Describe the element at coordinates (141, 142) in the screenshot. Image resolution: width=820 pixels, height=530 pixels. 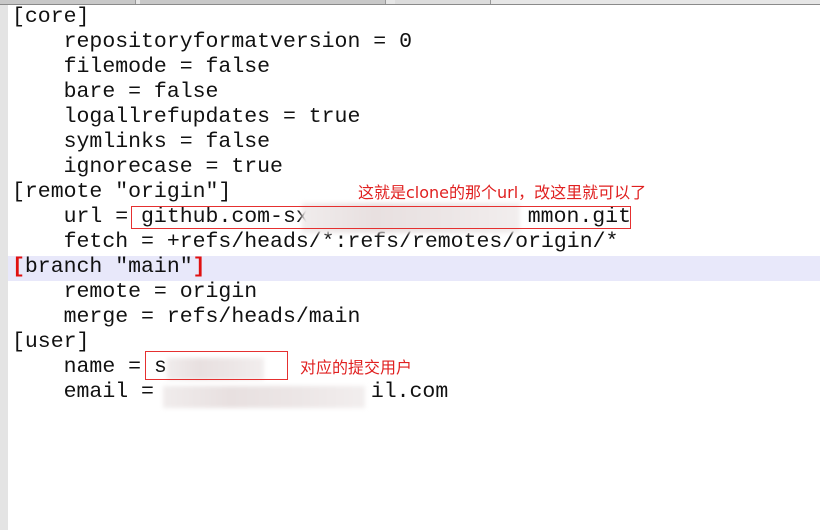
I see `code-line: symlinks = false` at that location.